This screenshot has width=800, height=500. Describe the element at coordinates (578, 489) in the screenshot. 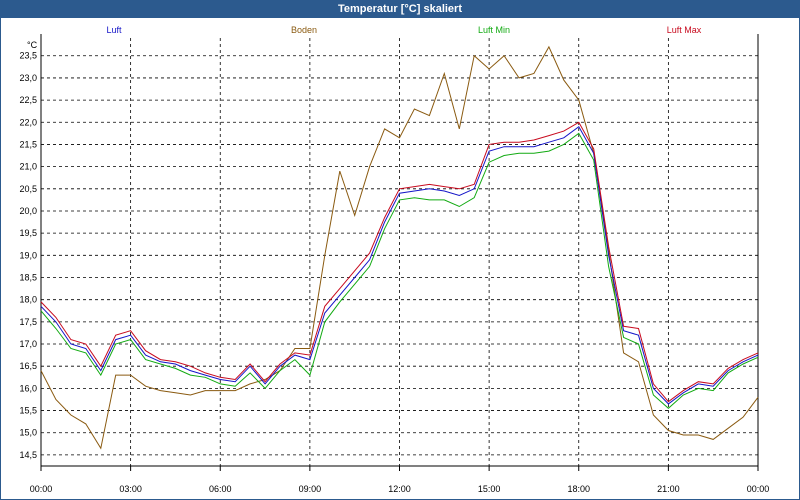

I see `x-tick-time: 18:00` at that location.